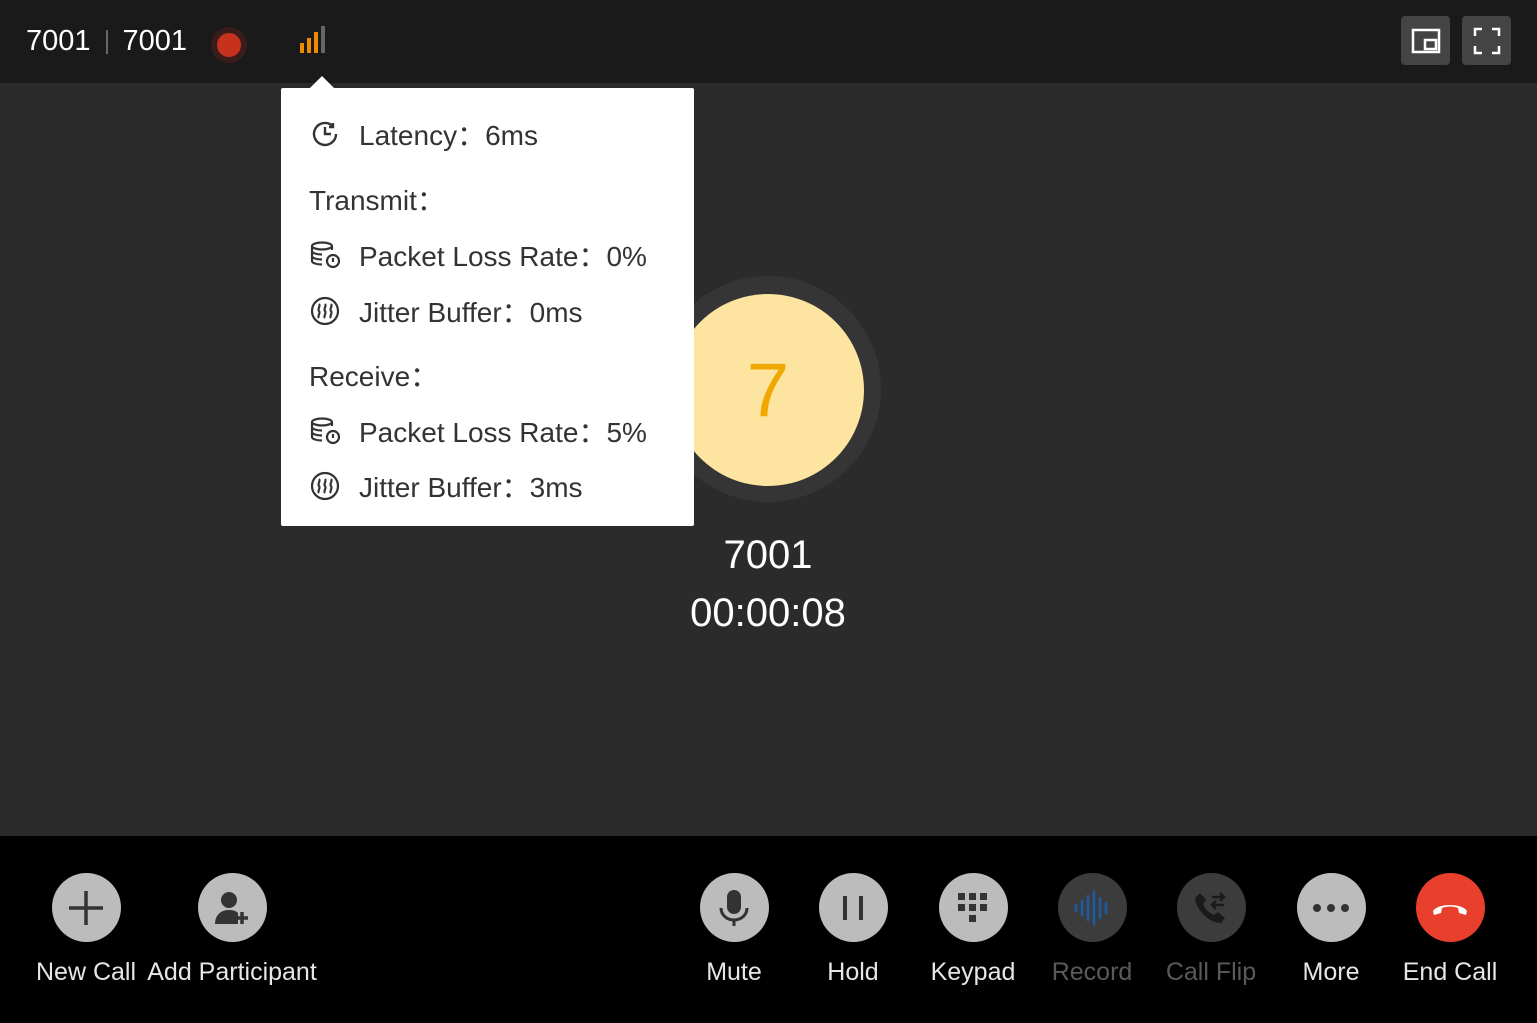 The image size is (1537, 1023). I want to click on call-flip-icon, so click(1211, 907).